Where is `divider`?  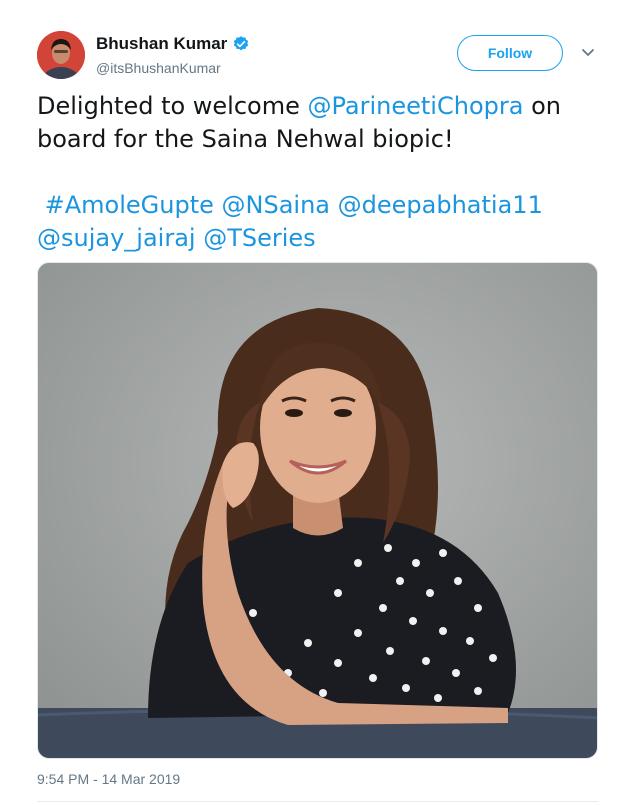 divider is located at coordinates (317, 801).